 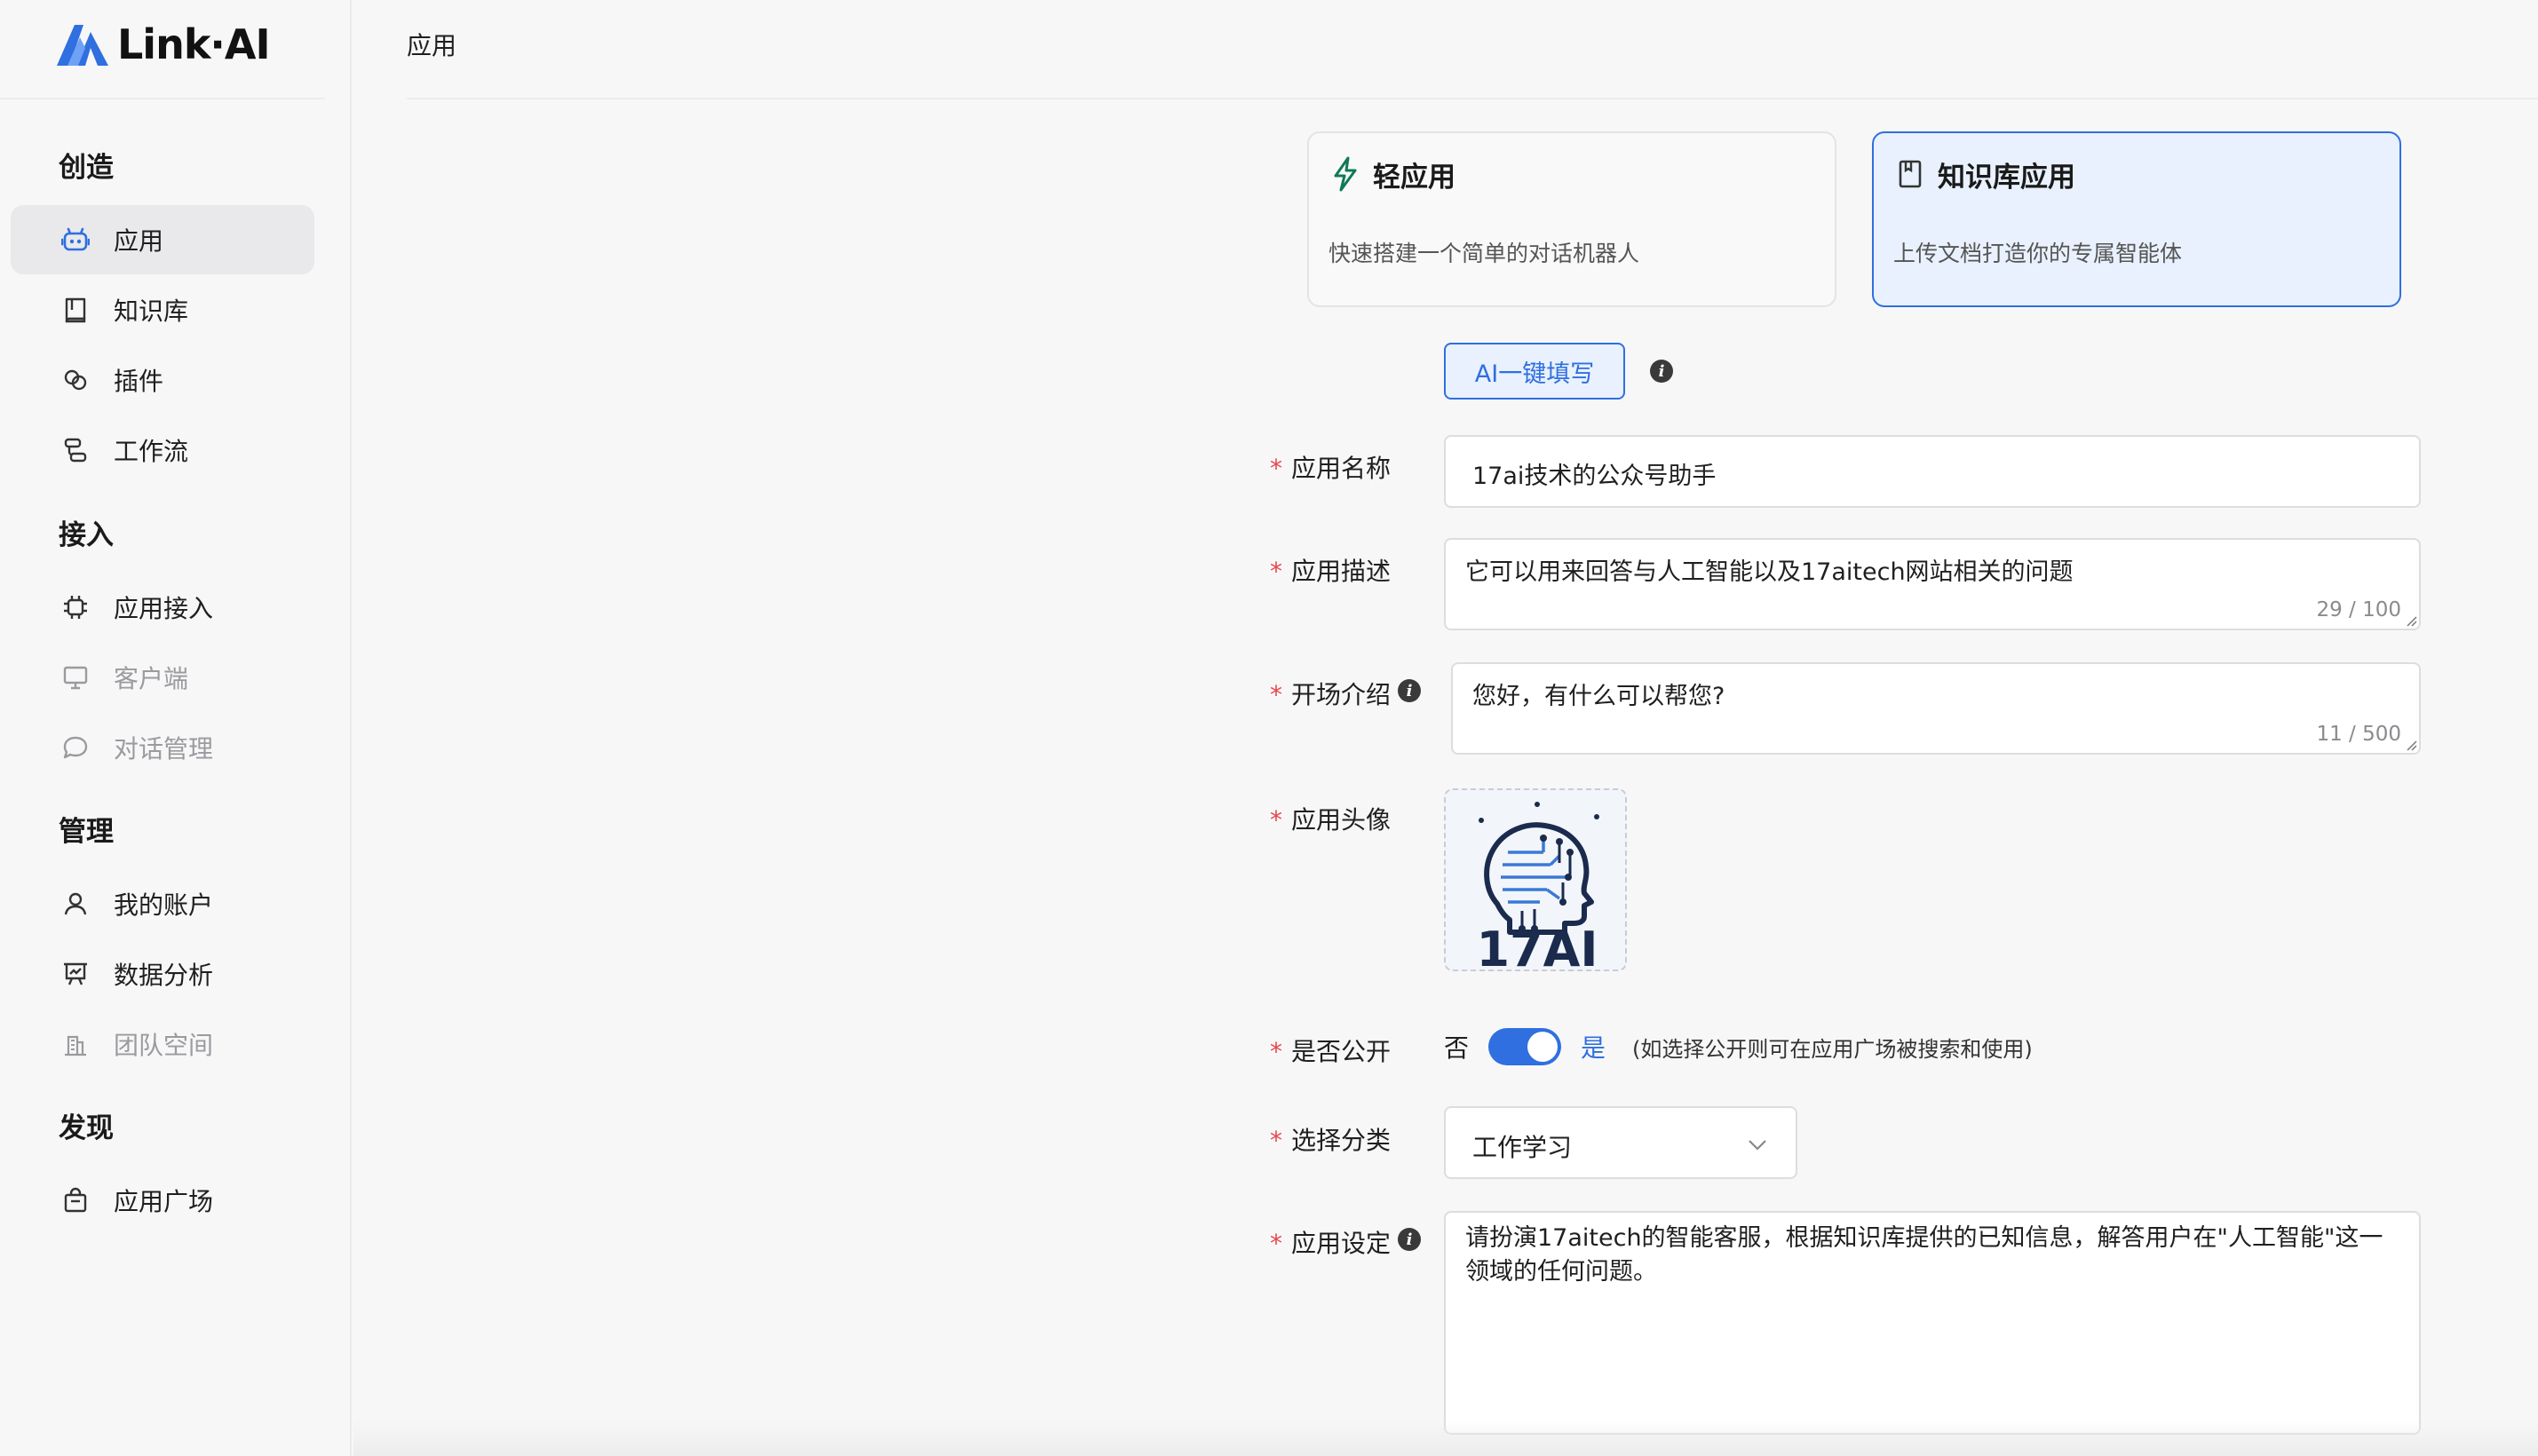 What do you see at coordinates (1345, 174) in the screenshot?
I see `lightning-icon` at bounding box center [1345, 174].